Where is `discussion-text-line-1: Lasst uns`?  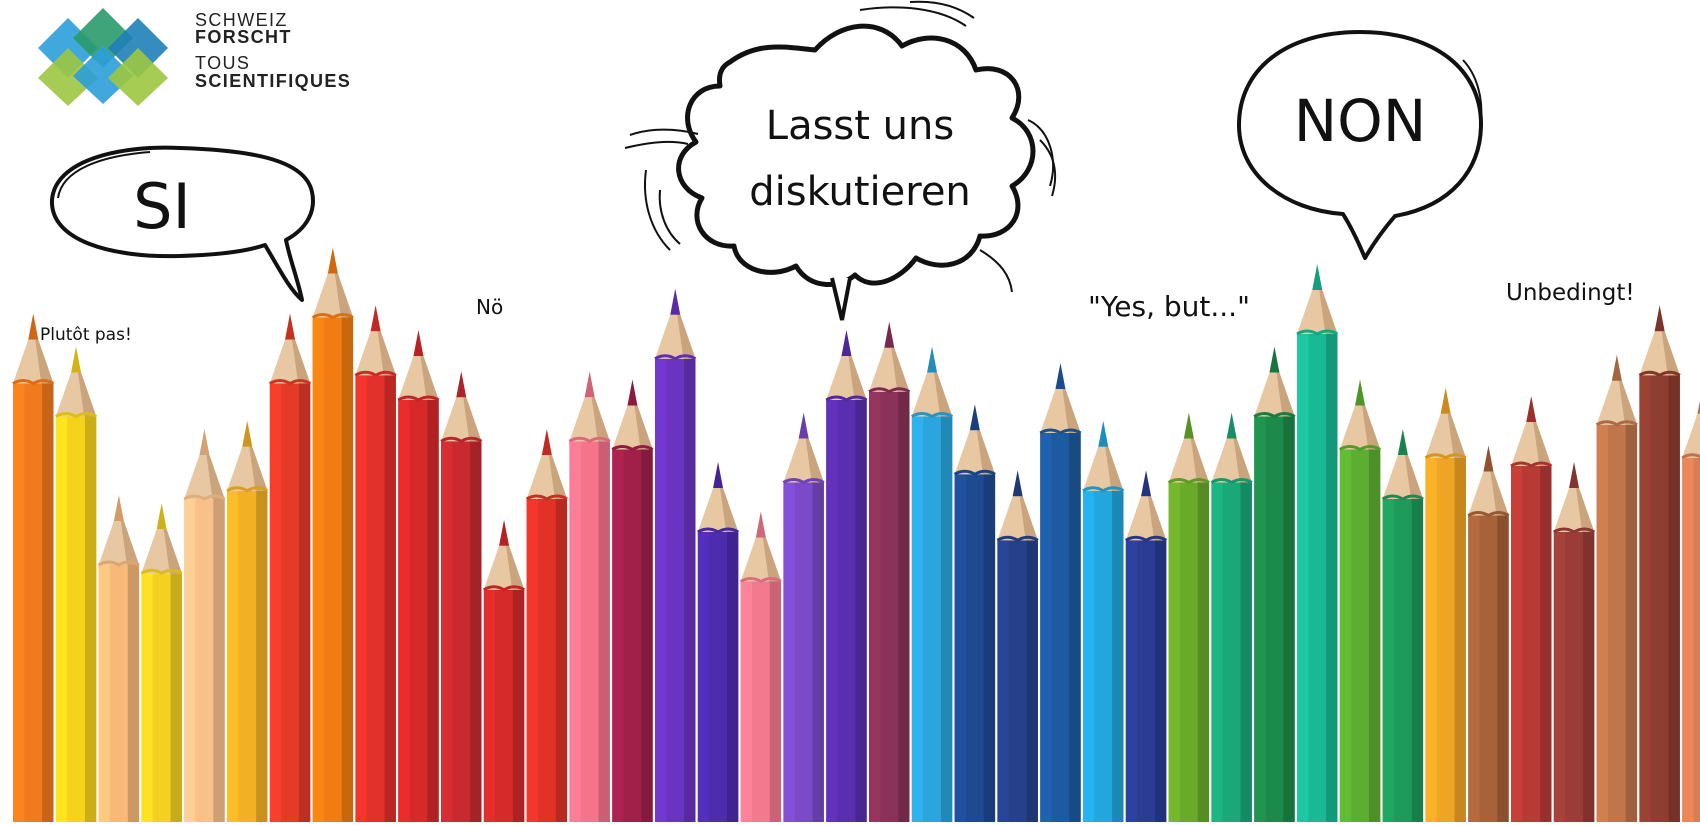
discussion-text-line-1: Lasst uns is located at coordinates (860, 126).